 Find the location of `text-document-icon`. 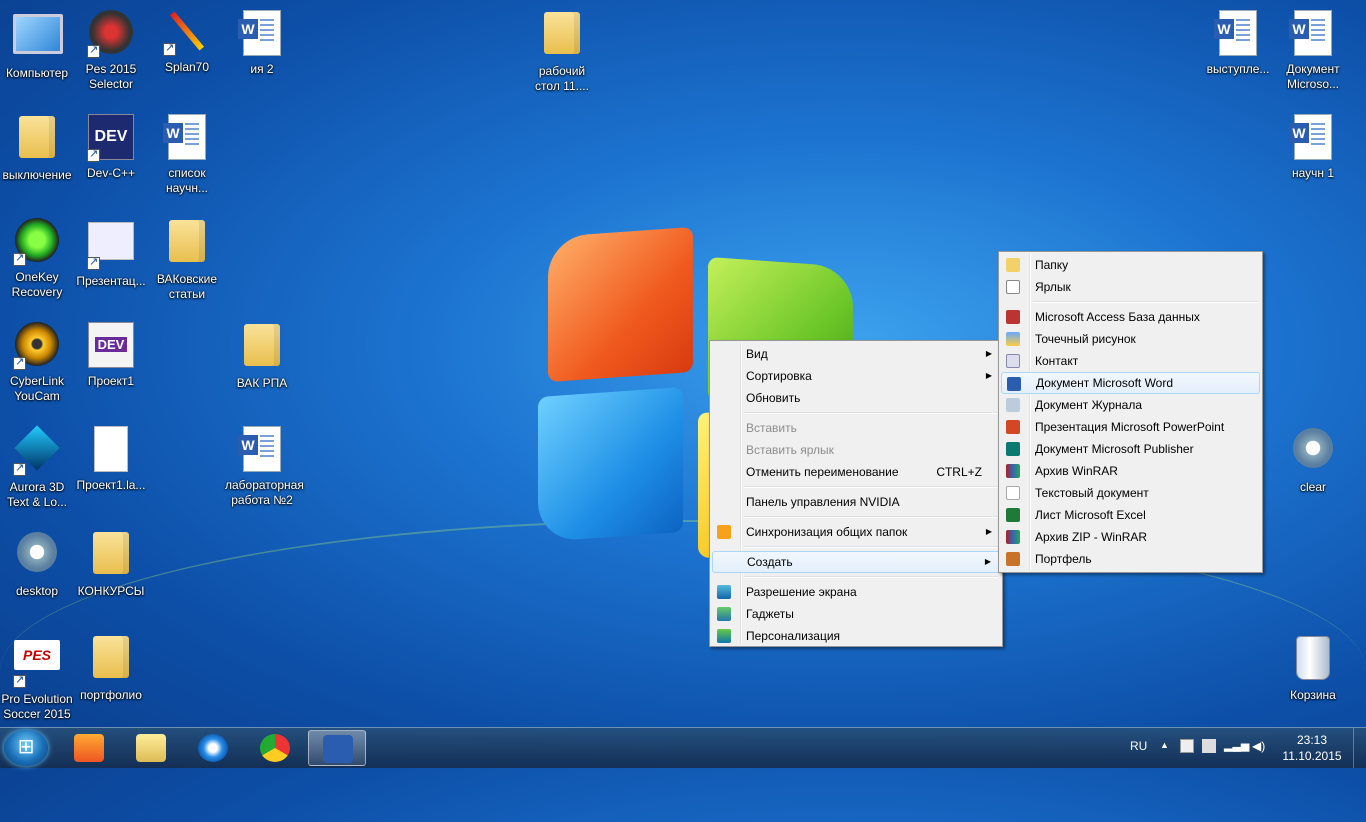

text-document-icon is located at coordinates (1013, 493).